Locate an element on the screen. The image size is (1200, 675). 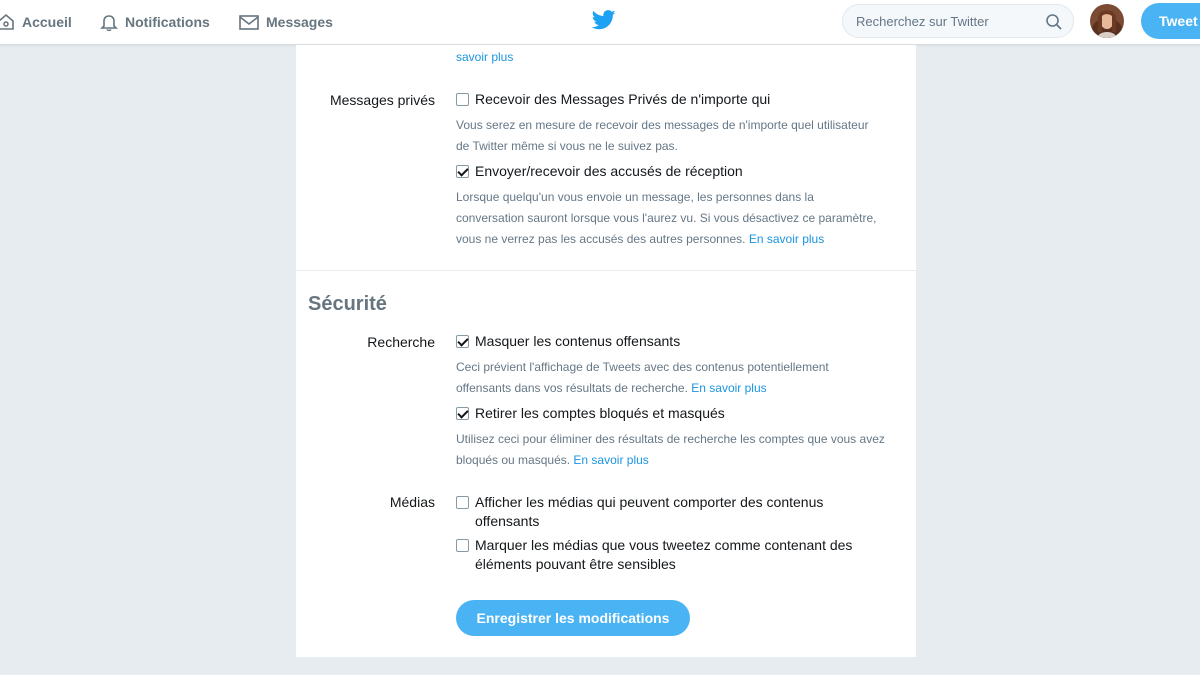
avatar is located at coordinates (1107, 21).